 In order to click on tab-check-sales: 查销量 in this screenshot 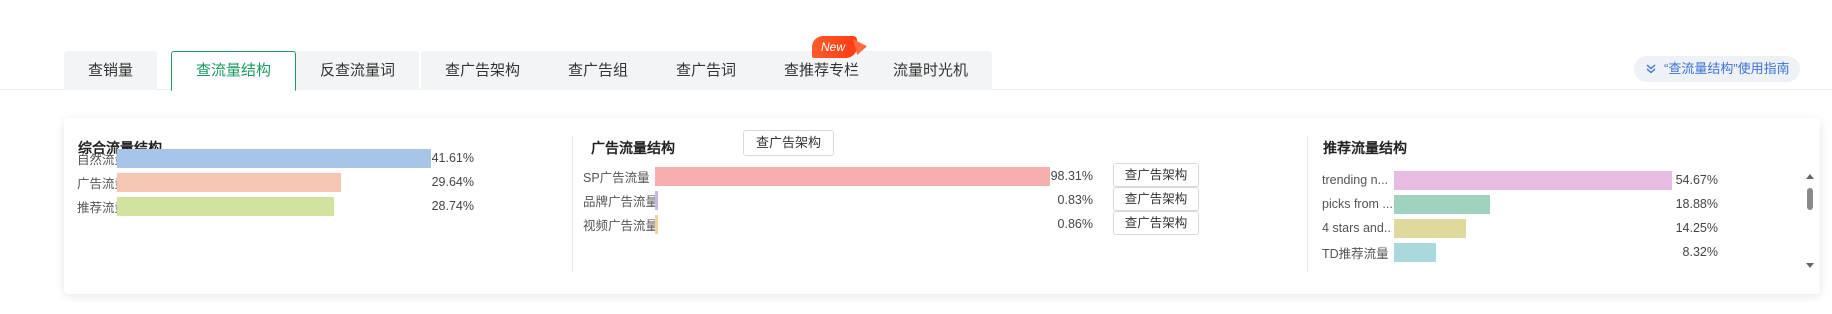, I will do `click(110, 70)`.